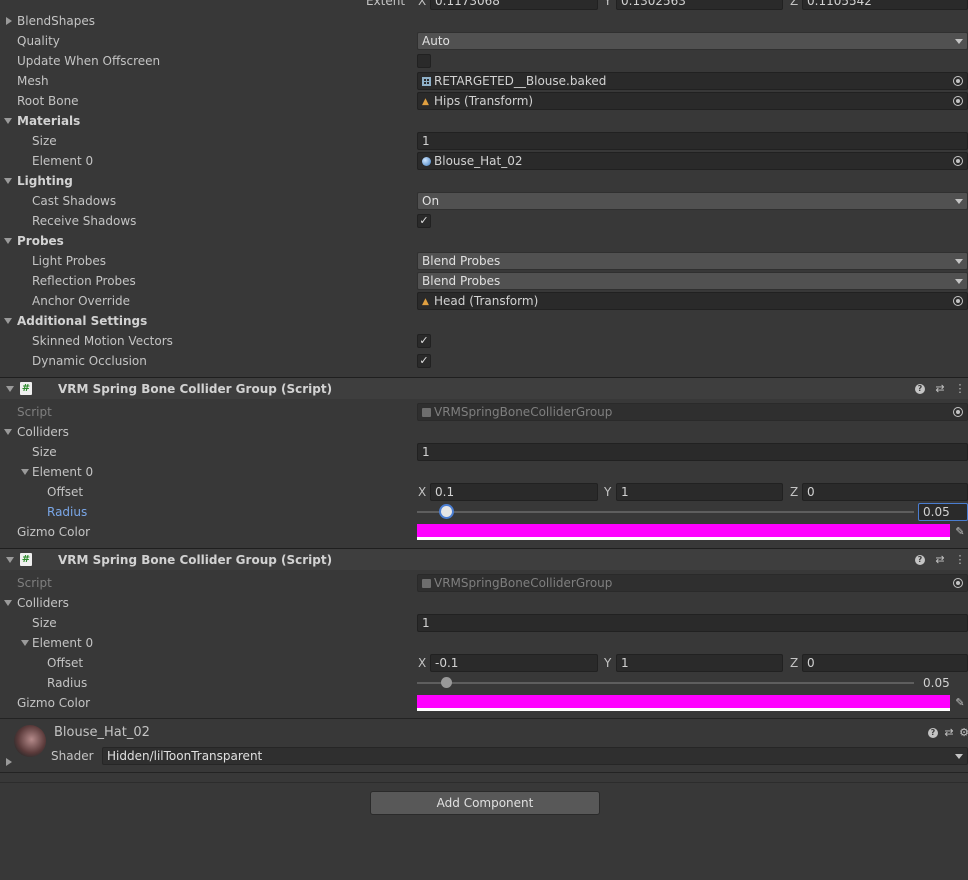  I want to click on c1-offset-x-field: 0.1, so click(514, 492).